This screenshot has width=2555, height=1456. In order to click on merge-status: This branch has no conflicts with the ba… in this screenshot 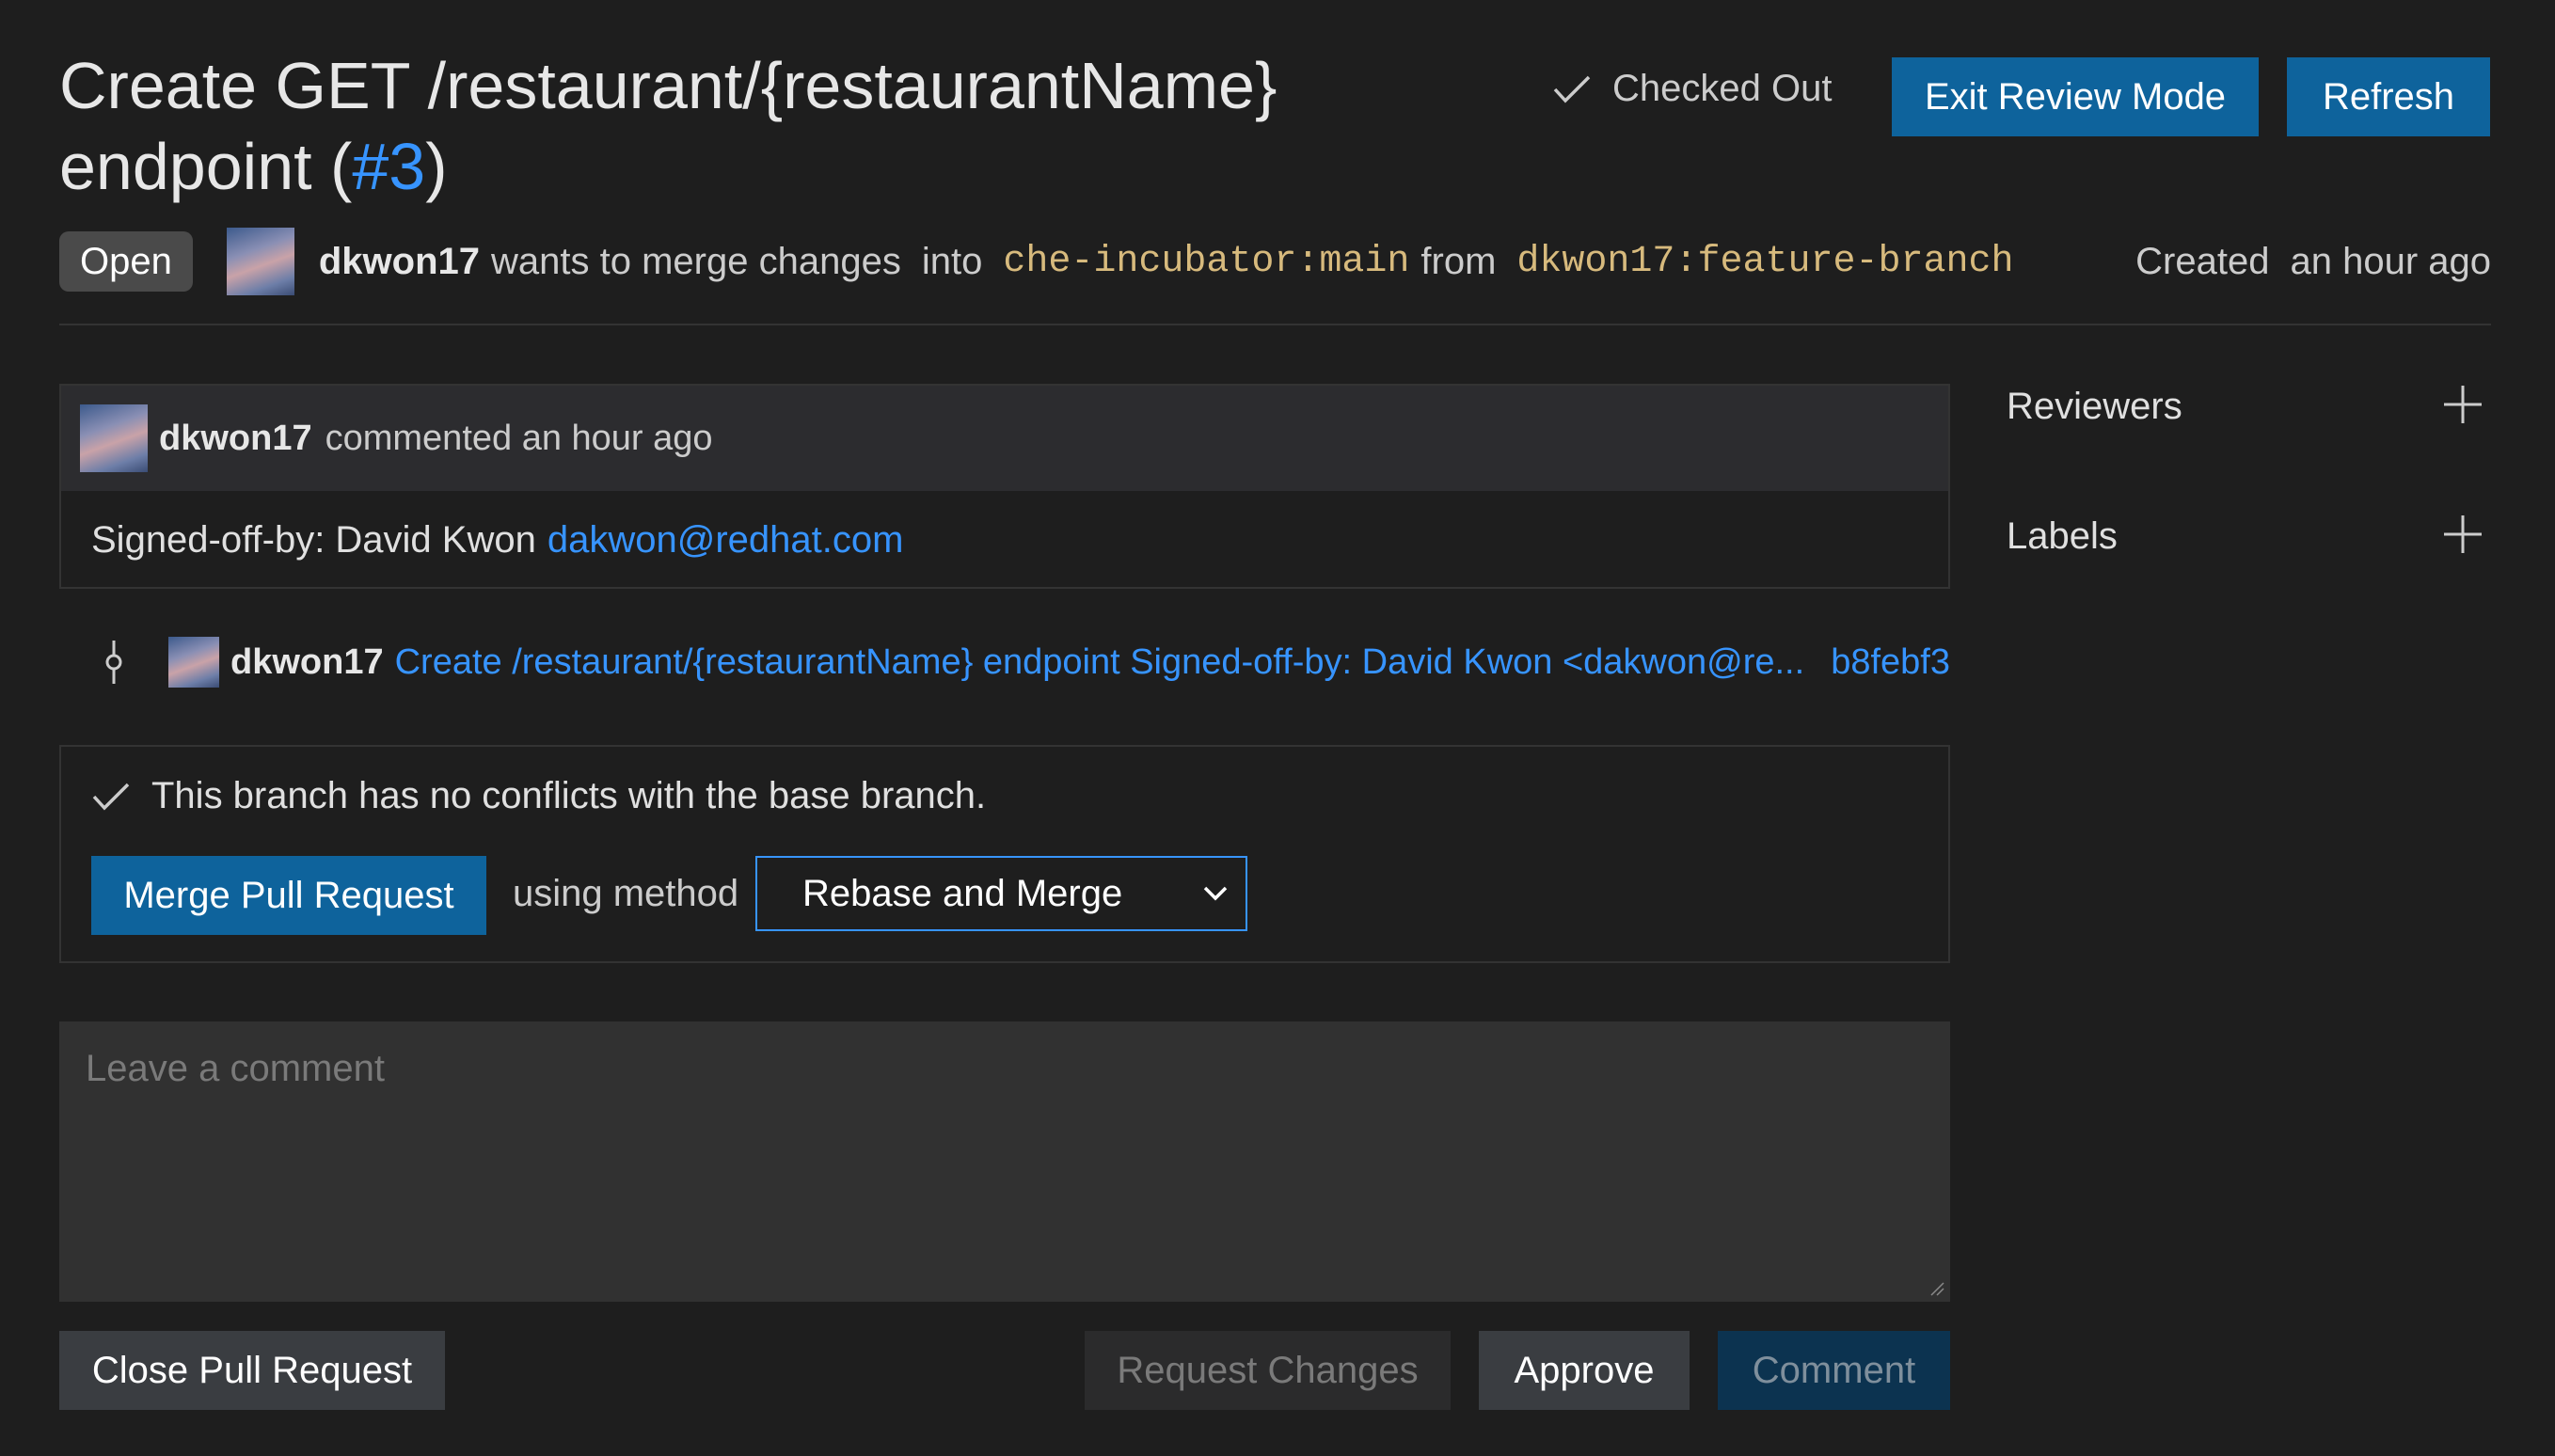, I will do `click(538, 796)`.